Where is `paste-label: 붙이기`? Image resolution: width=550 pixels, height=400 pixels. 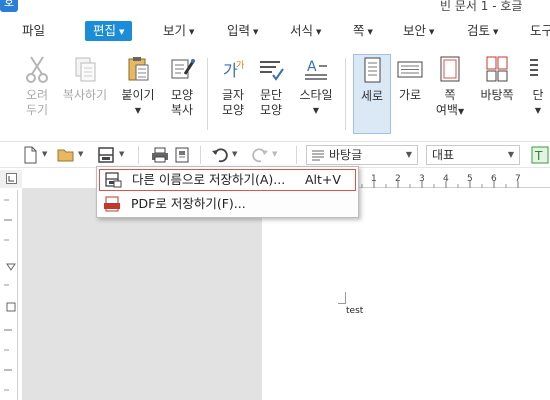
paste-label: 붙이기 is located at coordinates (138, 95).